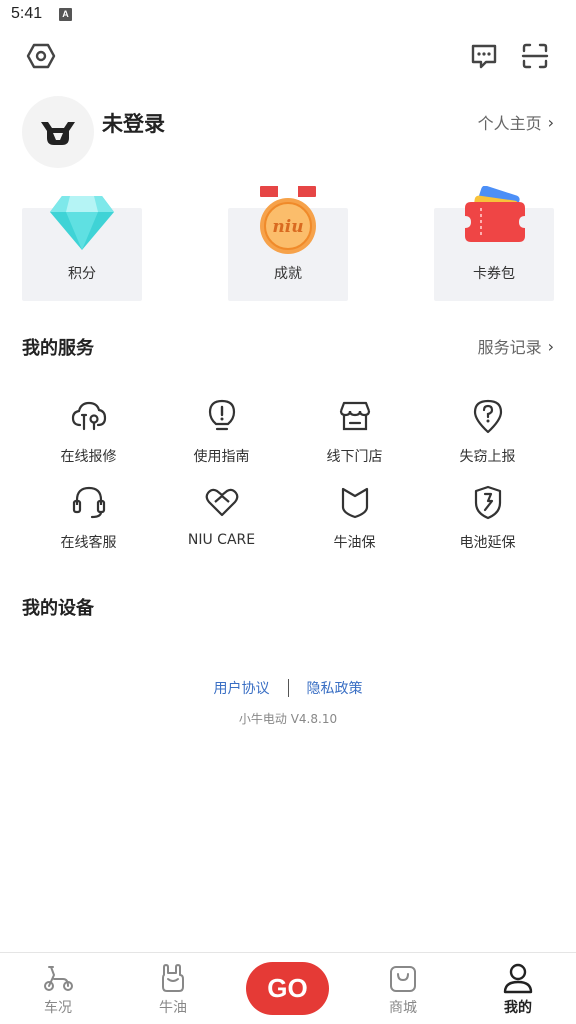  What do you see at coordinates (535, 56) in the screenshot?
I see `scan-icon` at bounding box center [535, 56].